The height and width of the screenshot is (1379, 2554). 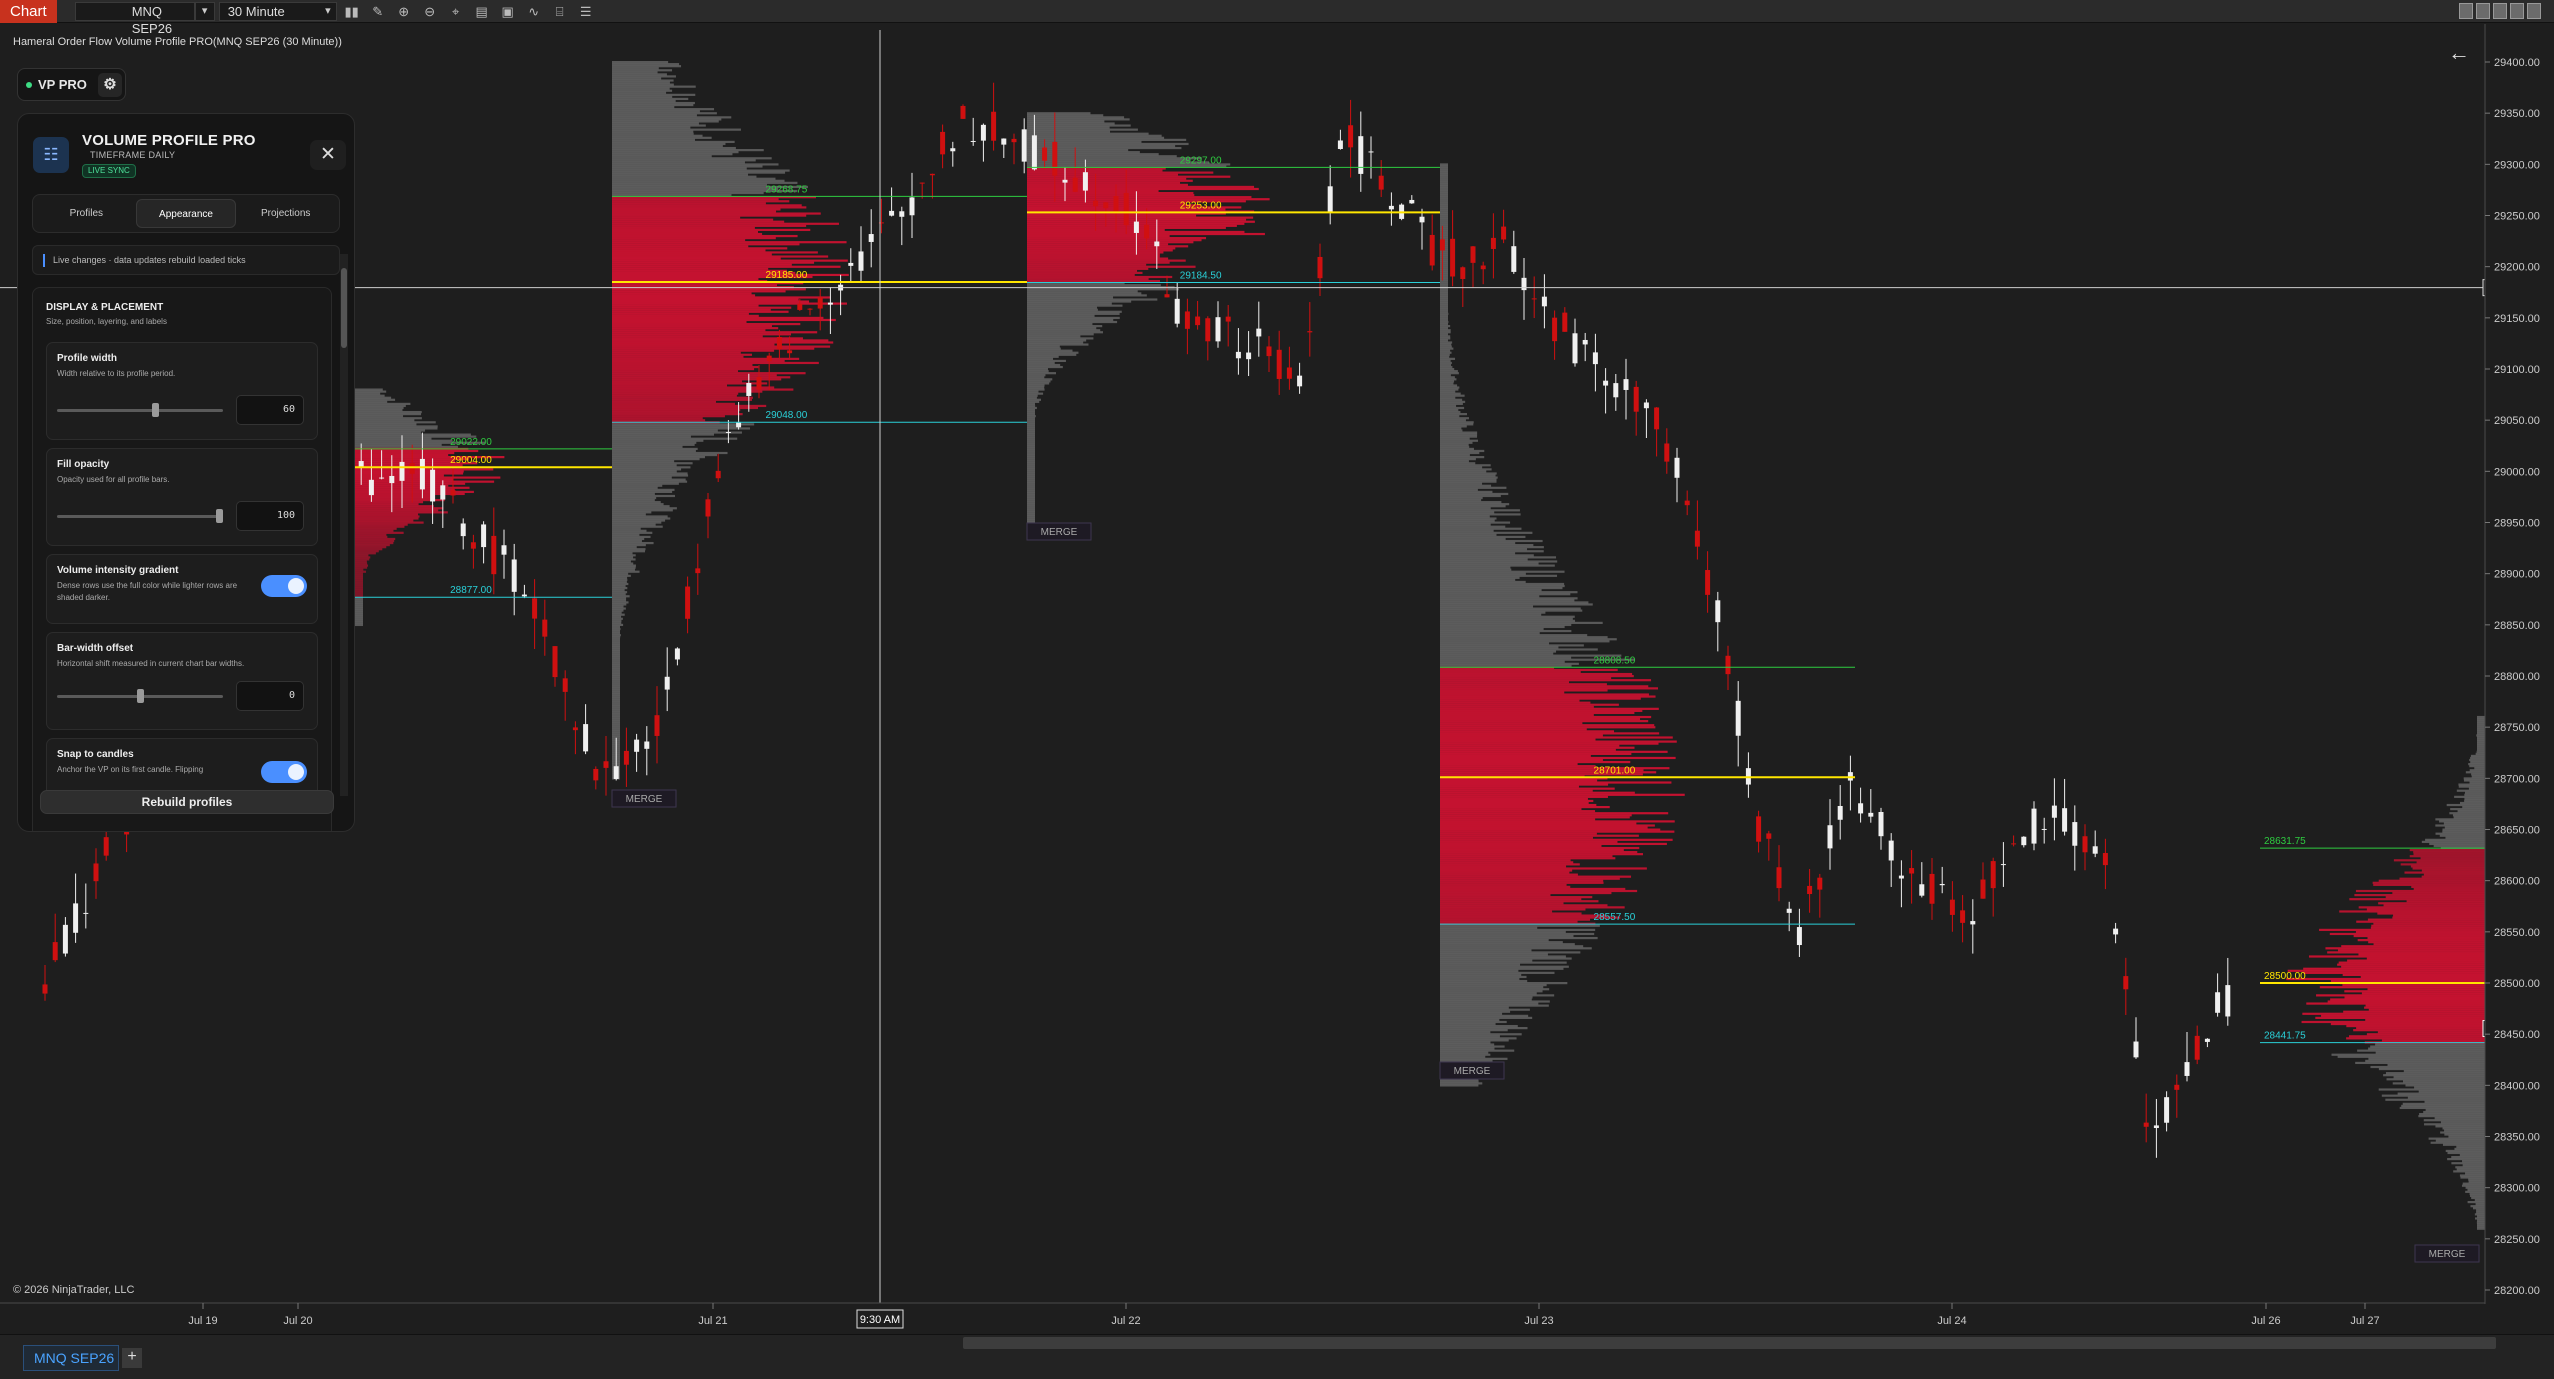 I want to click on fill-opacity-slider-handle, so click(x=219, y=516).